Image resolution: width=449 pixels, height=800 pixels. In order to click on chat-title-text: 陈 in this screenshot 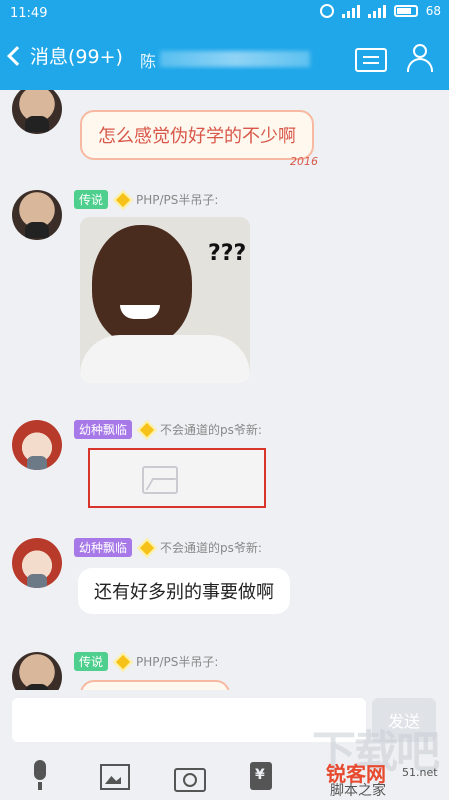, I will do `click(148, 61)`.